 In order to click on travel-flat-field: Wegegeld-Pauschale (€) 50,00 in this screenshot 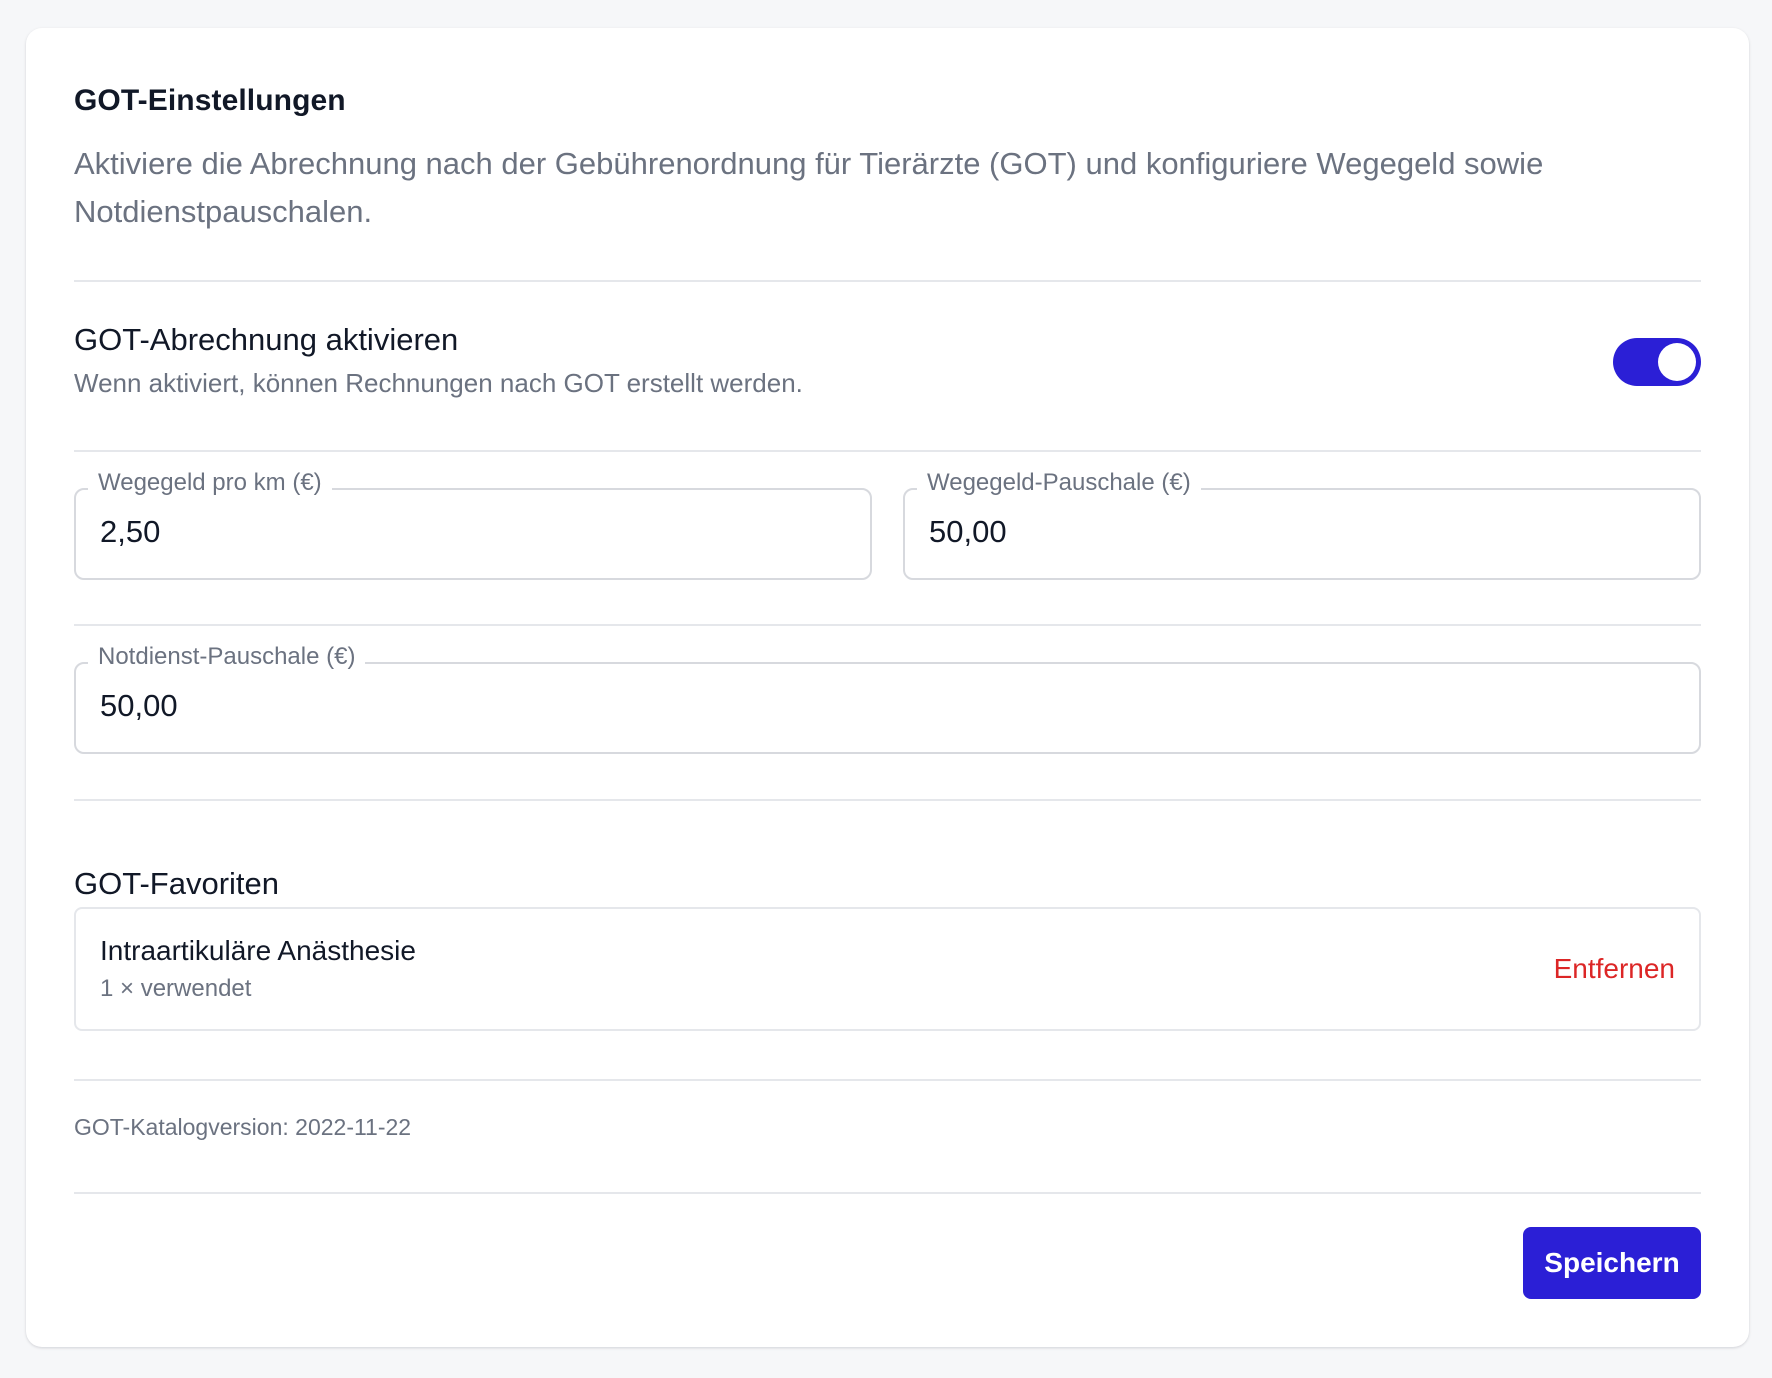, I will do `click(1302, 524)`.